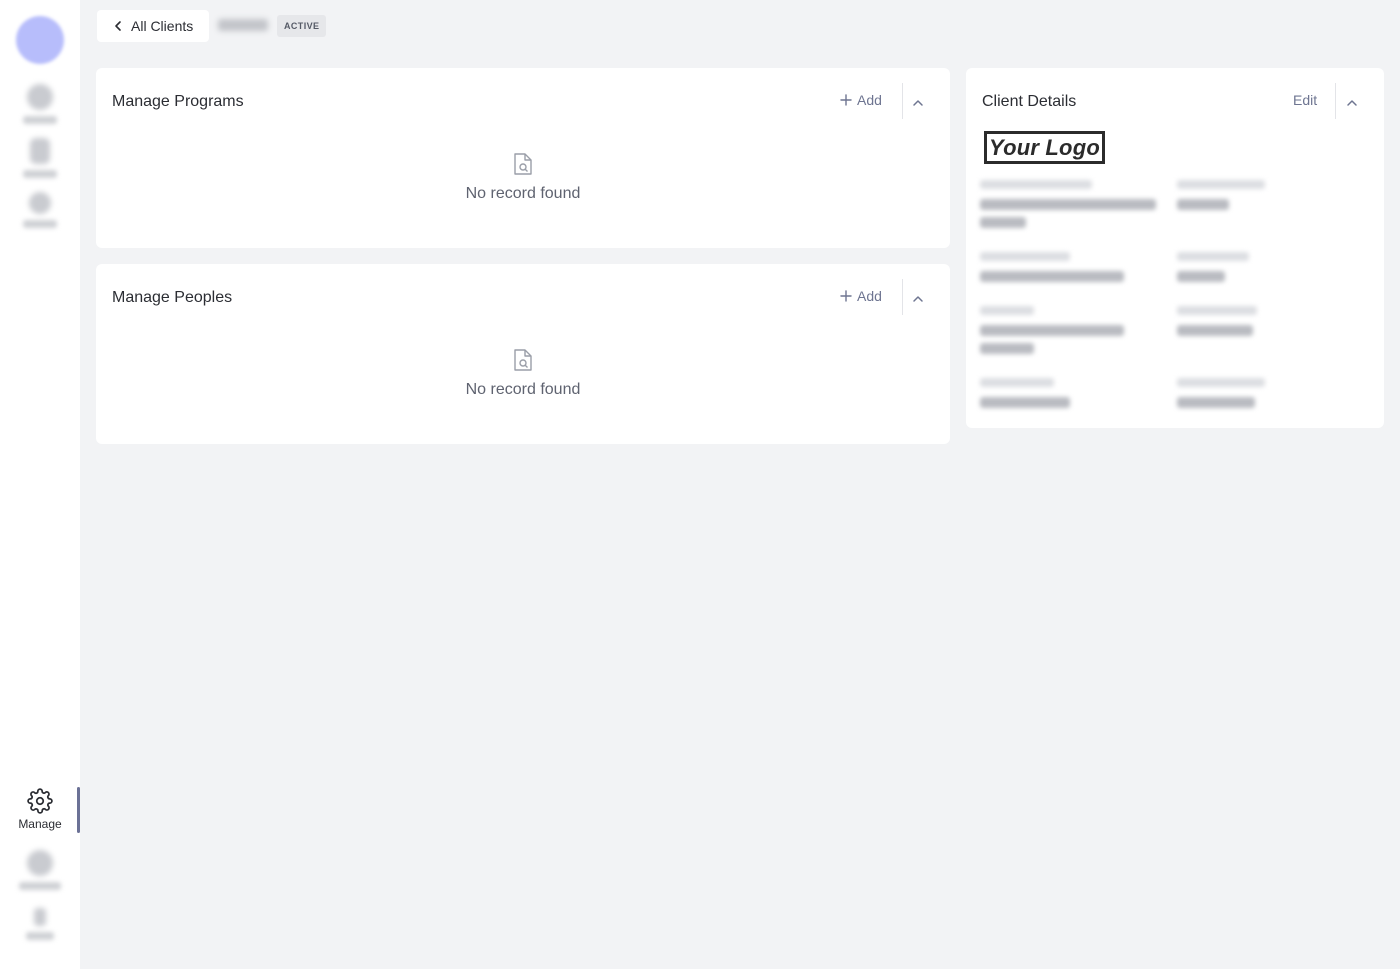  I want to click on edit-label: Edit, so click(1305, 100).